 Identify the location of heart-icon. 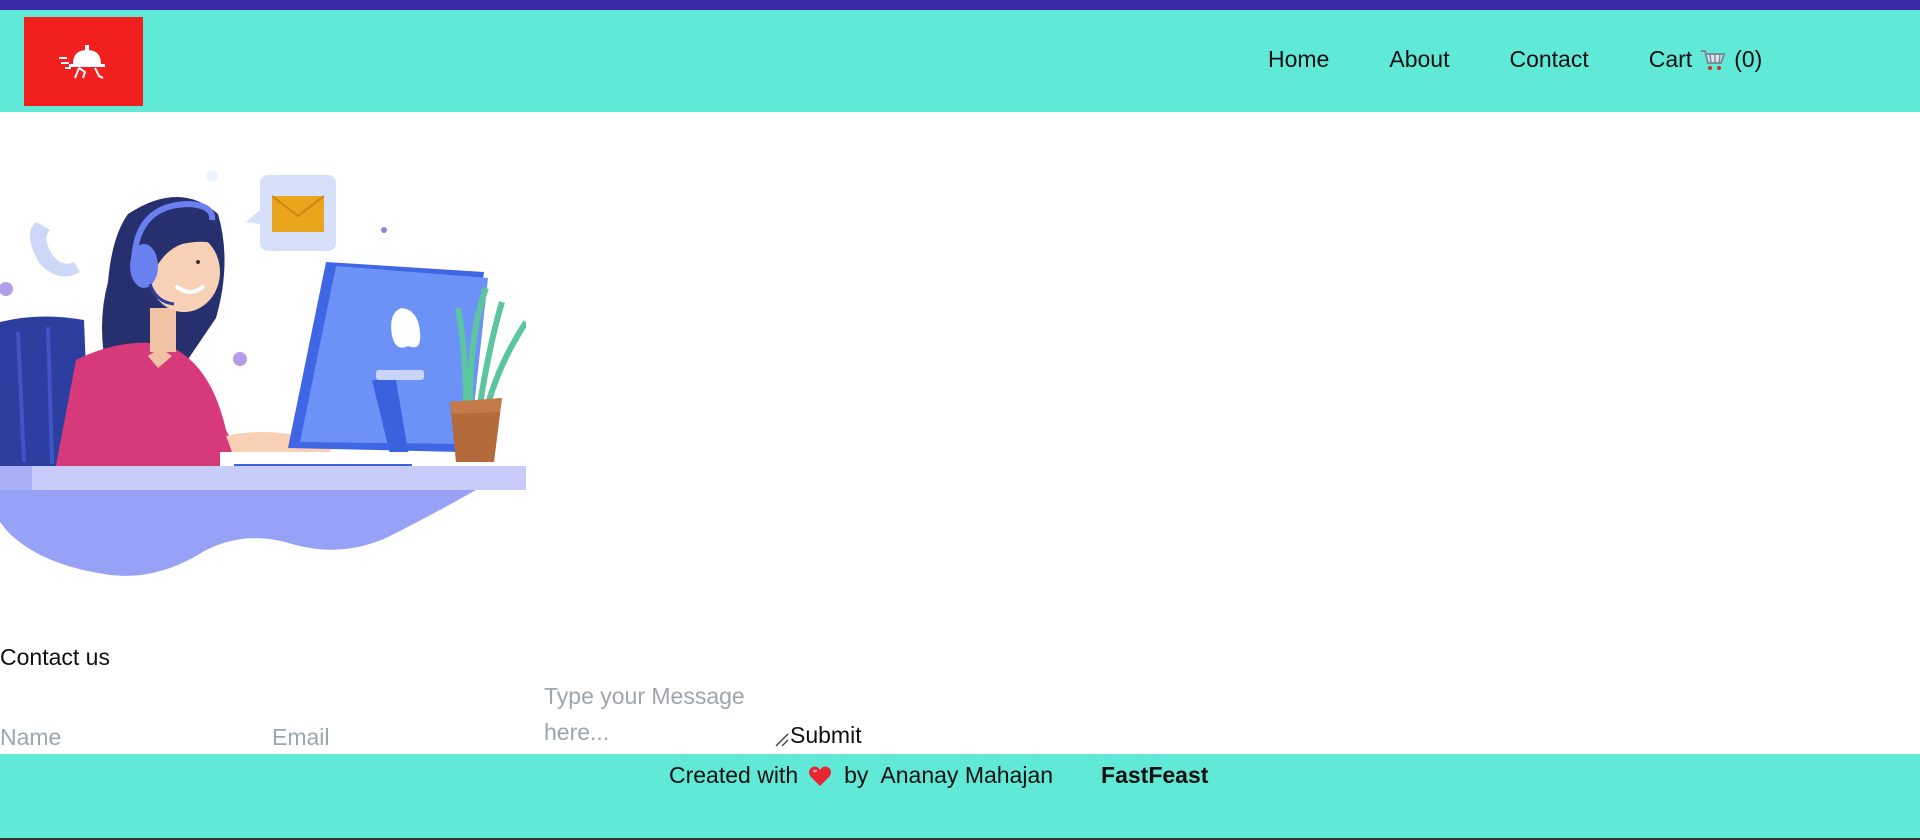
(820, 775).